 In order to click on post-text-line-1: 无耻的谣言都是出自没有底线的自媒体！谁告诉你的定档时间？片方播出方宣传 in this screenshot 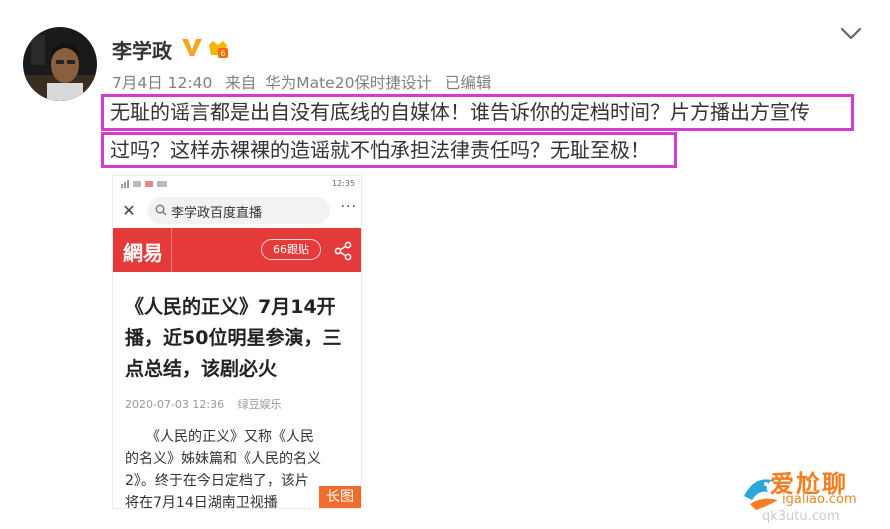, I will do `click(460, 112)`.